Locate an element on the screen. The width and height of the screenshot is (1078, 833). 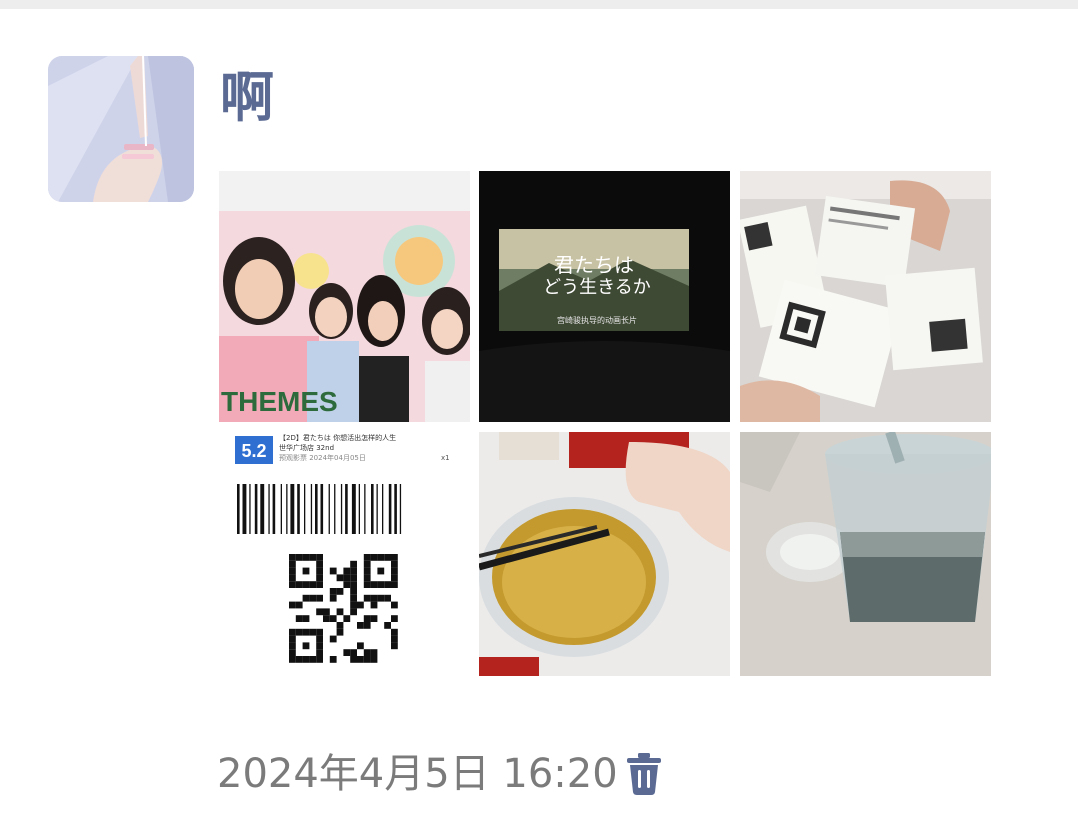
ticket-badge-text: 5.2 is located at coordinates (253, 451).